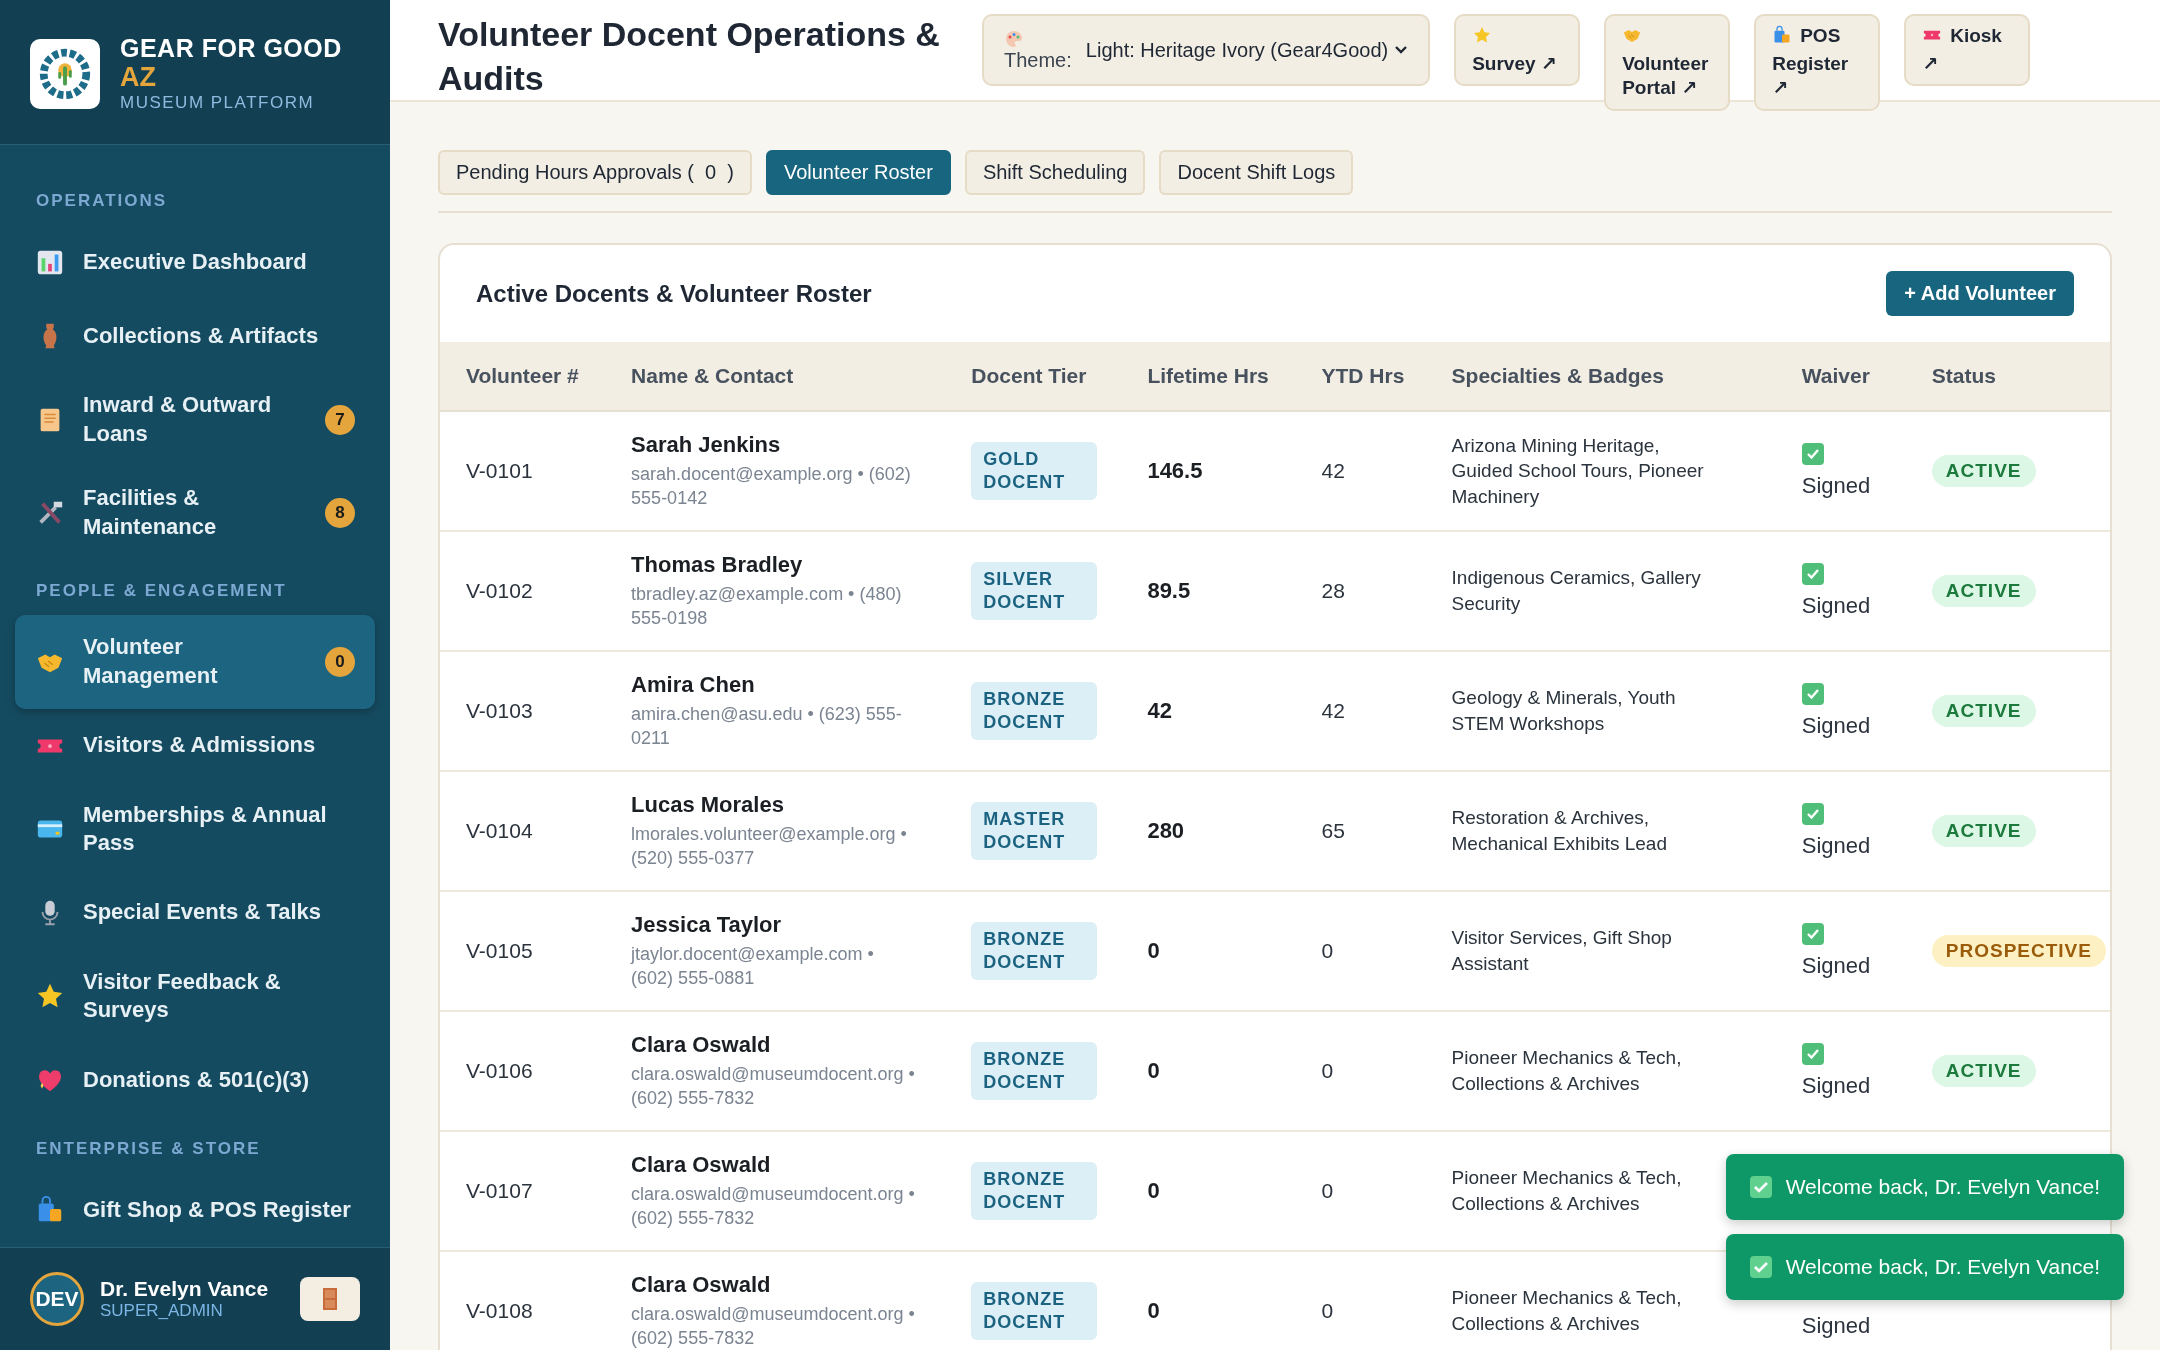 Image resolution: width=2160 pixels, height=1350 pixels. What do you see at coordinates (1256, 172) in the screenshot?
I see `tab: Docent Shift Logs` at bounding box center [1256, 172].